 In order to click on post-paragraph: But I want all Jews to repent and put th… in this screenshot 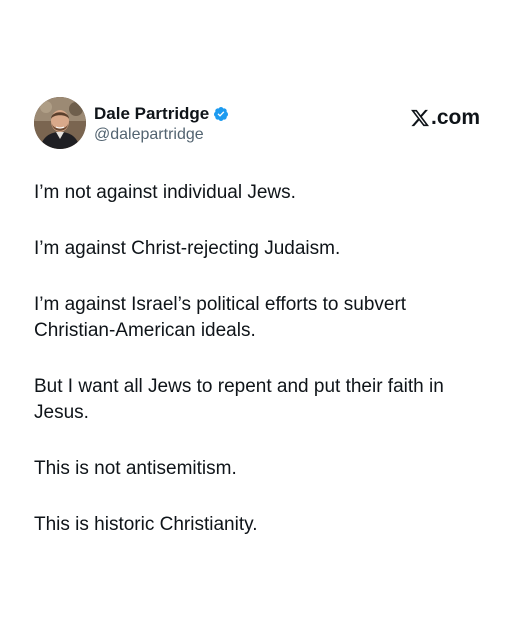, I will do `click(239, 399)`.